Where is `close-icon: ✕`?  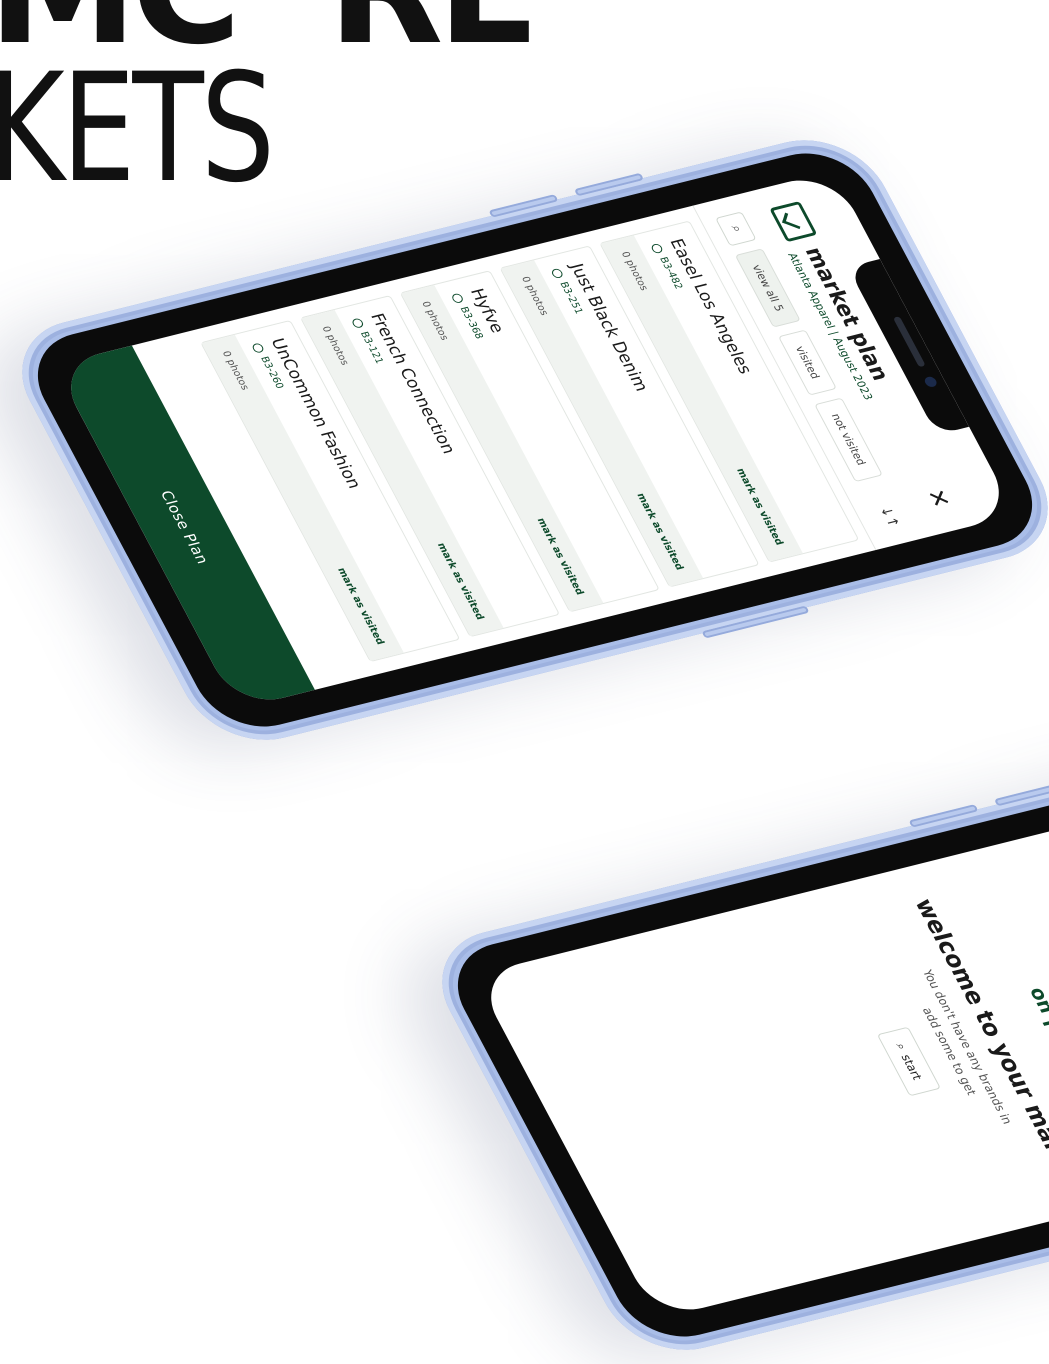
close-icon: ✕ is located at coordinates (938, 498).